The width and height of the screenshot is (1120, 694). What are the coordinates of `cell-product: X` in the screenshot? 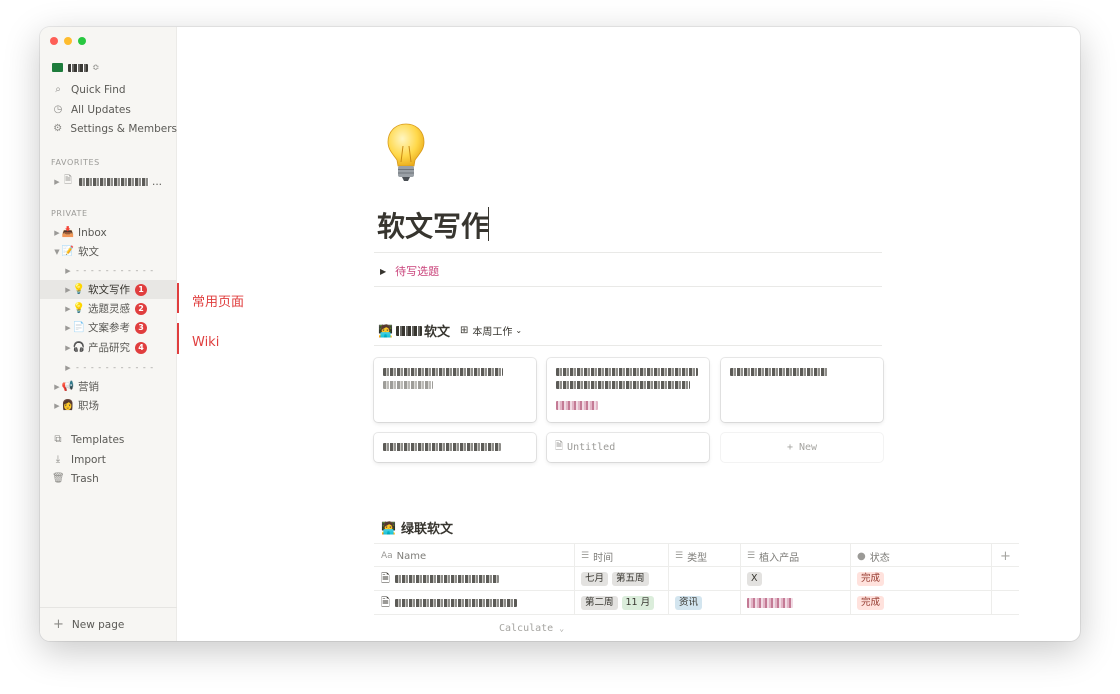 It's located at (796, 579).